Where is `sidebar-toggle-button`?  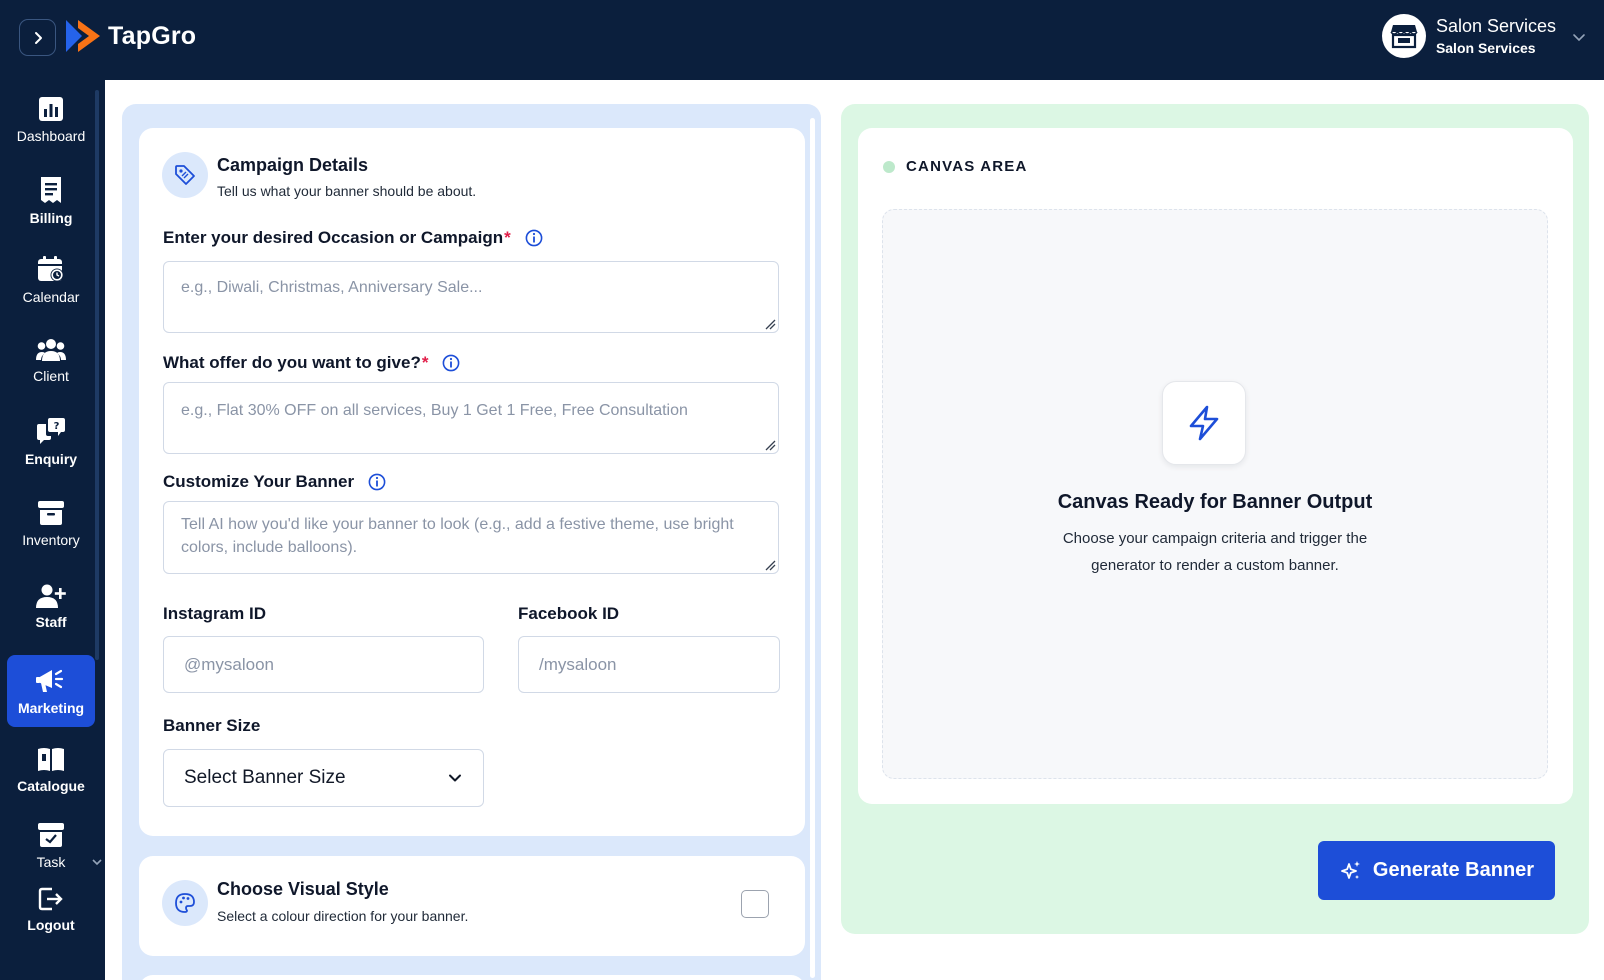 sidebar-toggle-button is located at coordinates (37, 37).